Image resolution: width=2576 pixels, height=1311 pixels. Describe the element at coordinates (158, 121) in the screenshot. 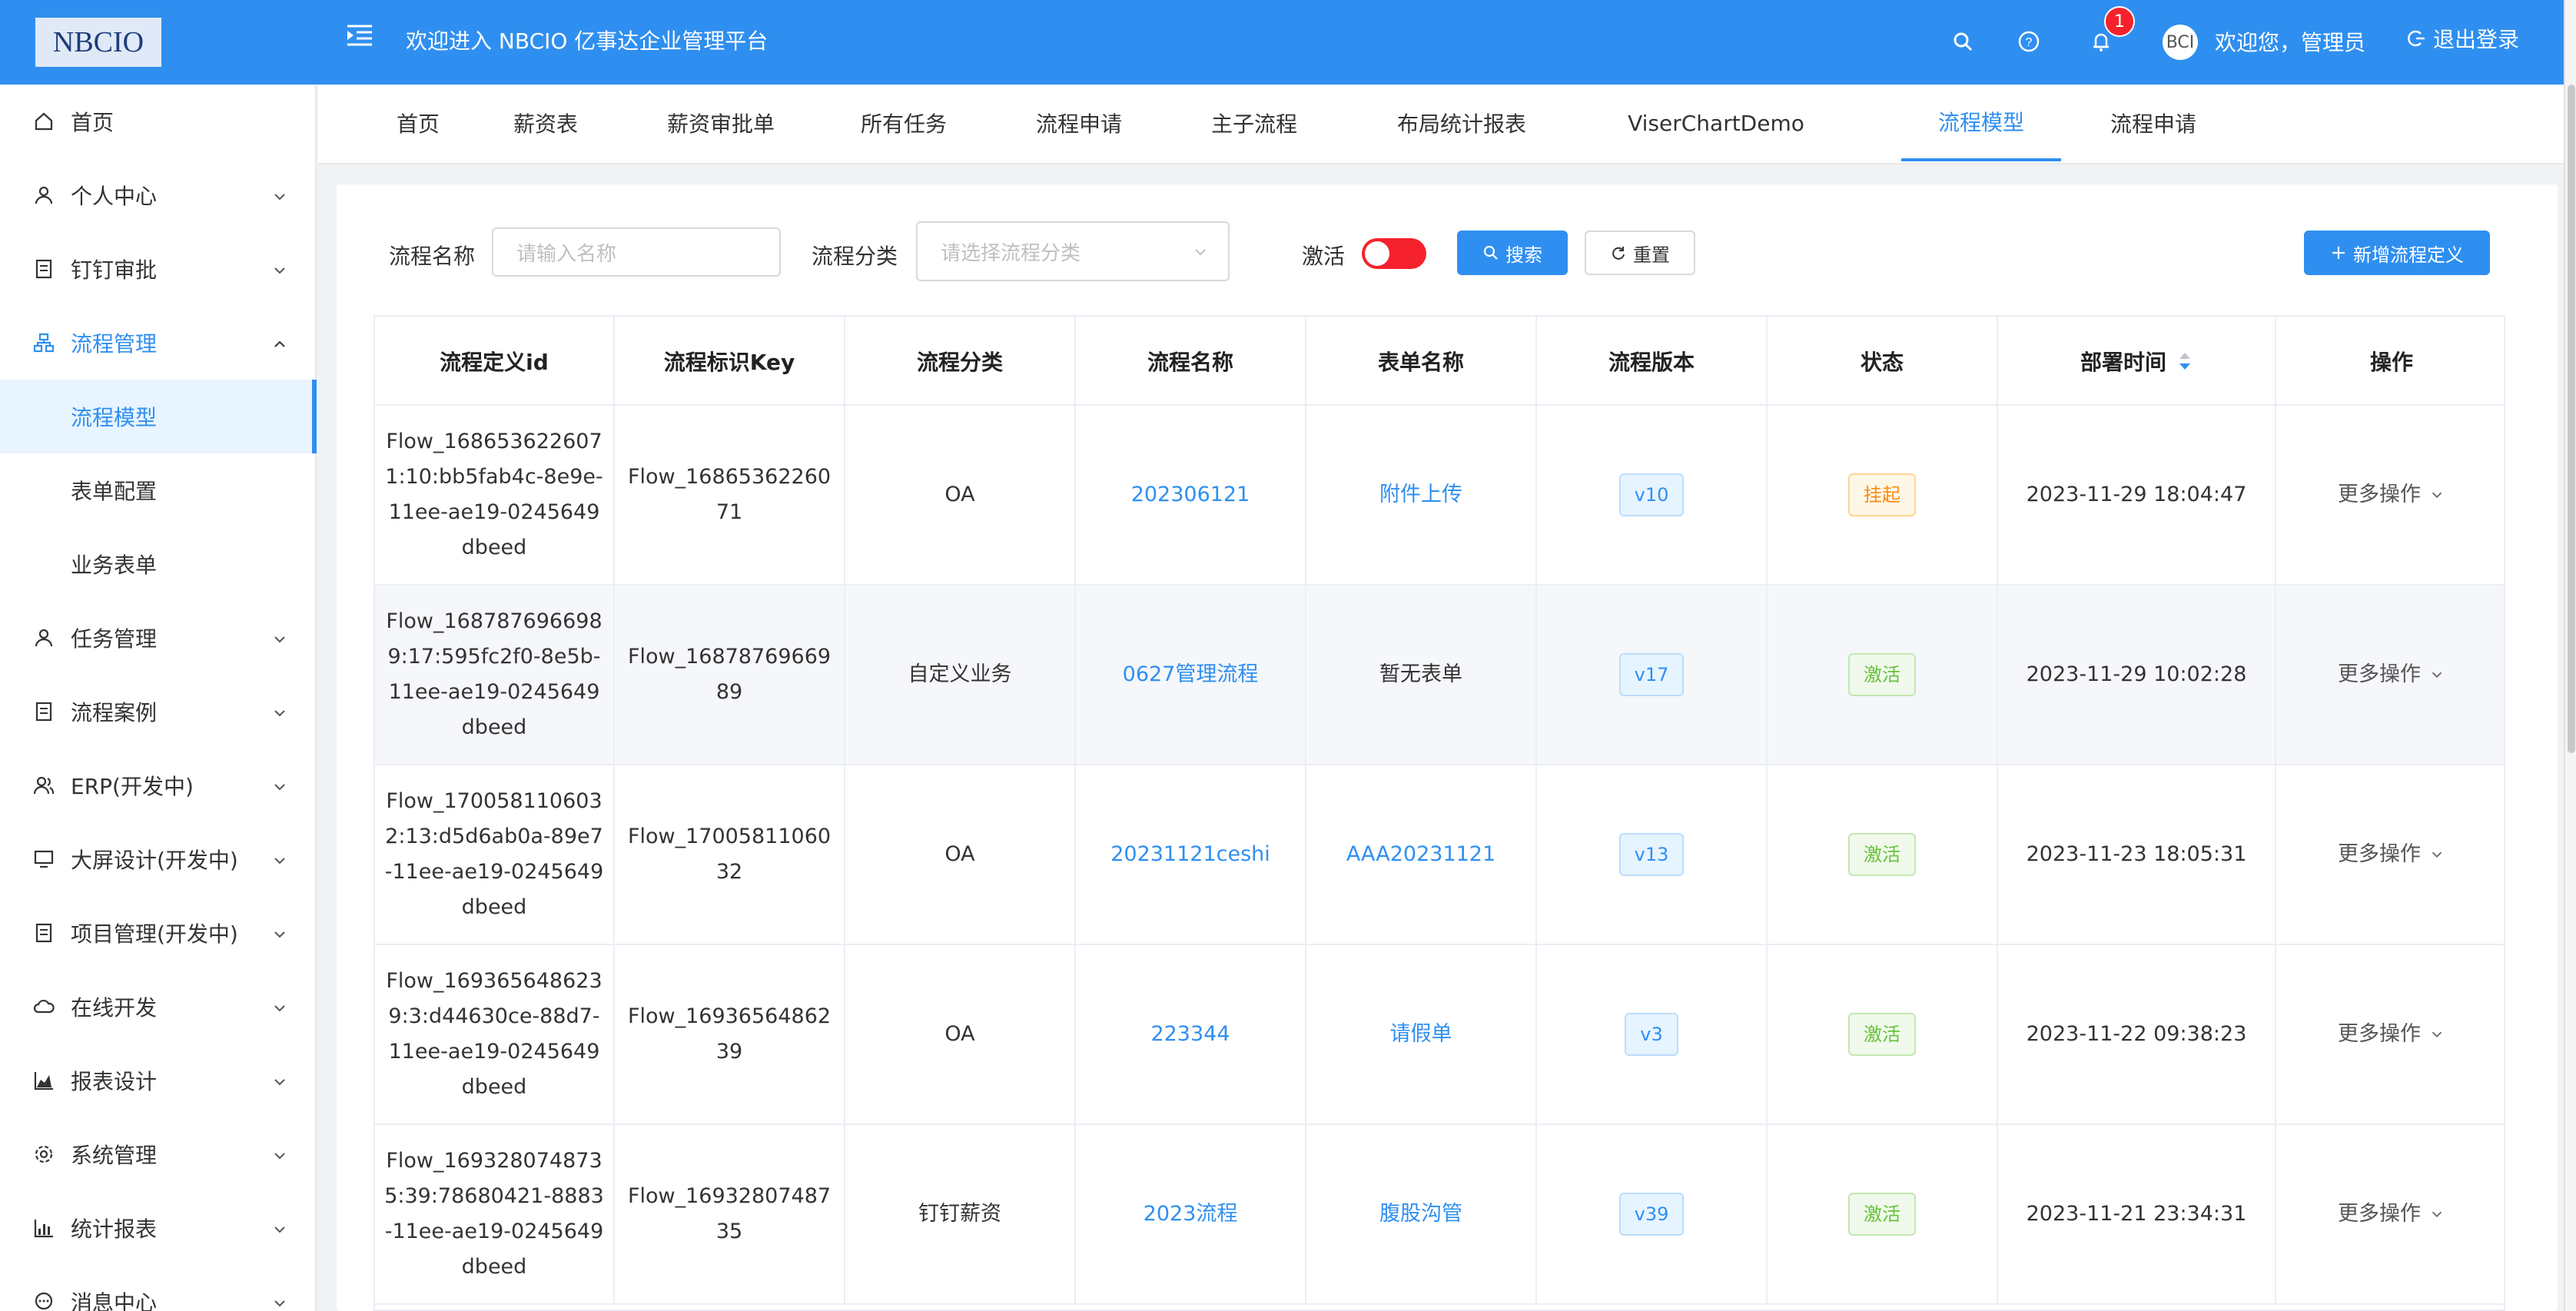

I see `sidebar-item-home: 首页` at that location.